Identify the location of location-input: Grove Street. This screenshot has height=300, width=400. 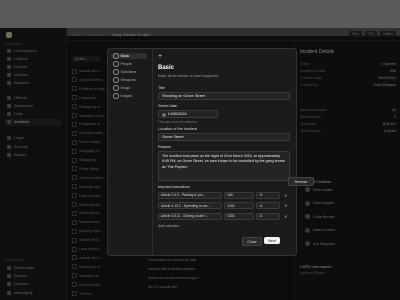
(224, 137).